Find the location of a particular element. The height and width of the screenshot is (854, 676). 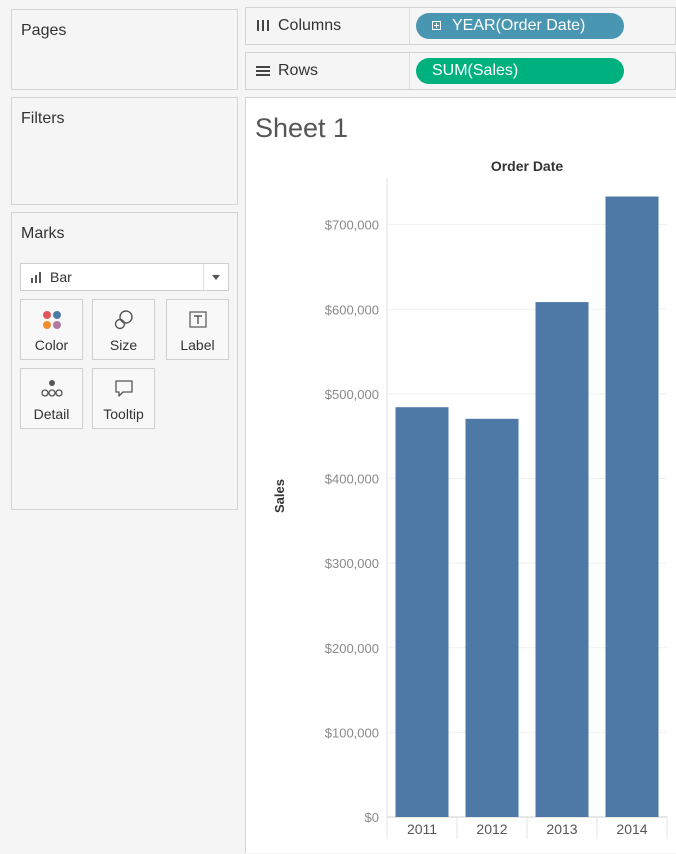

x-tick-label: 2012 is located at coordinates (491, 829).